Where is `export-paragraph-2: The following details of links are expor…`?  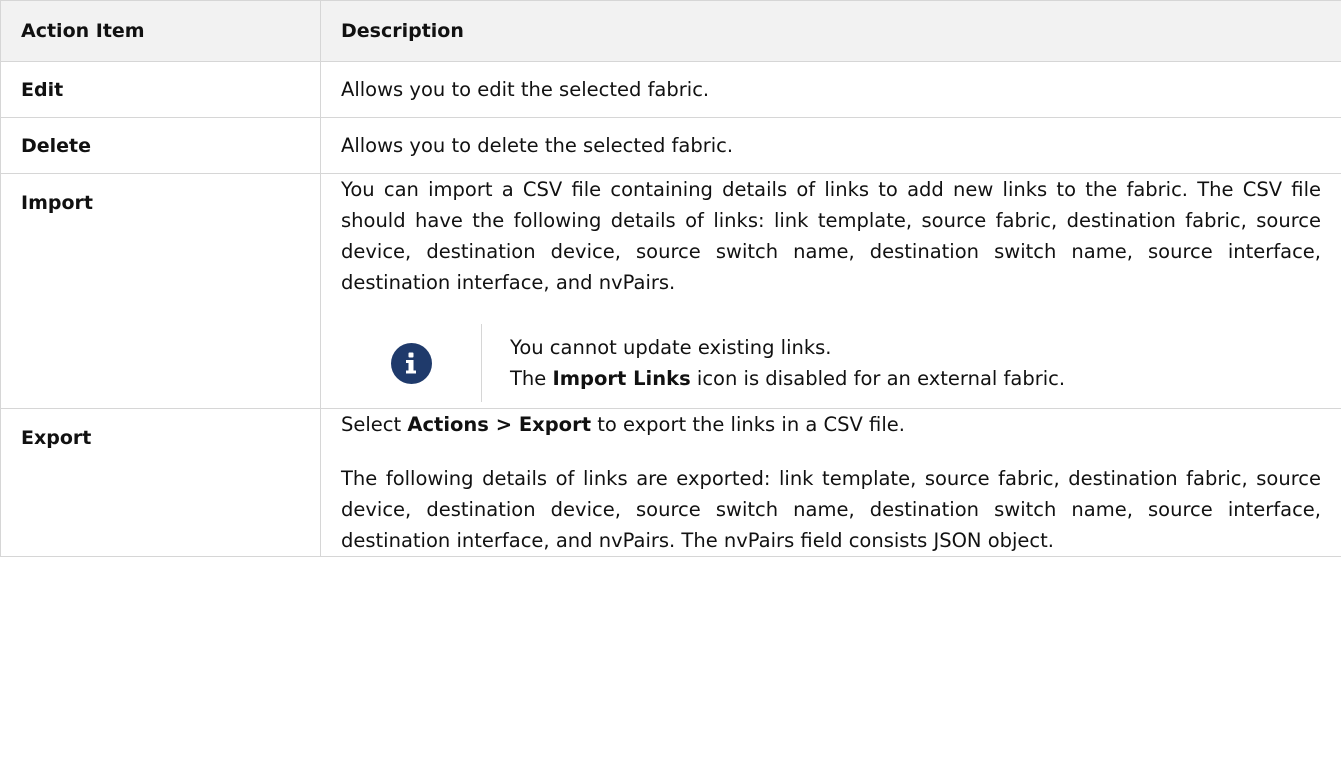 export-paragraph-2: The following details of links are expor… is located at coordinates (831, 509).